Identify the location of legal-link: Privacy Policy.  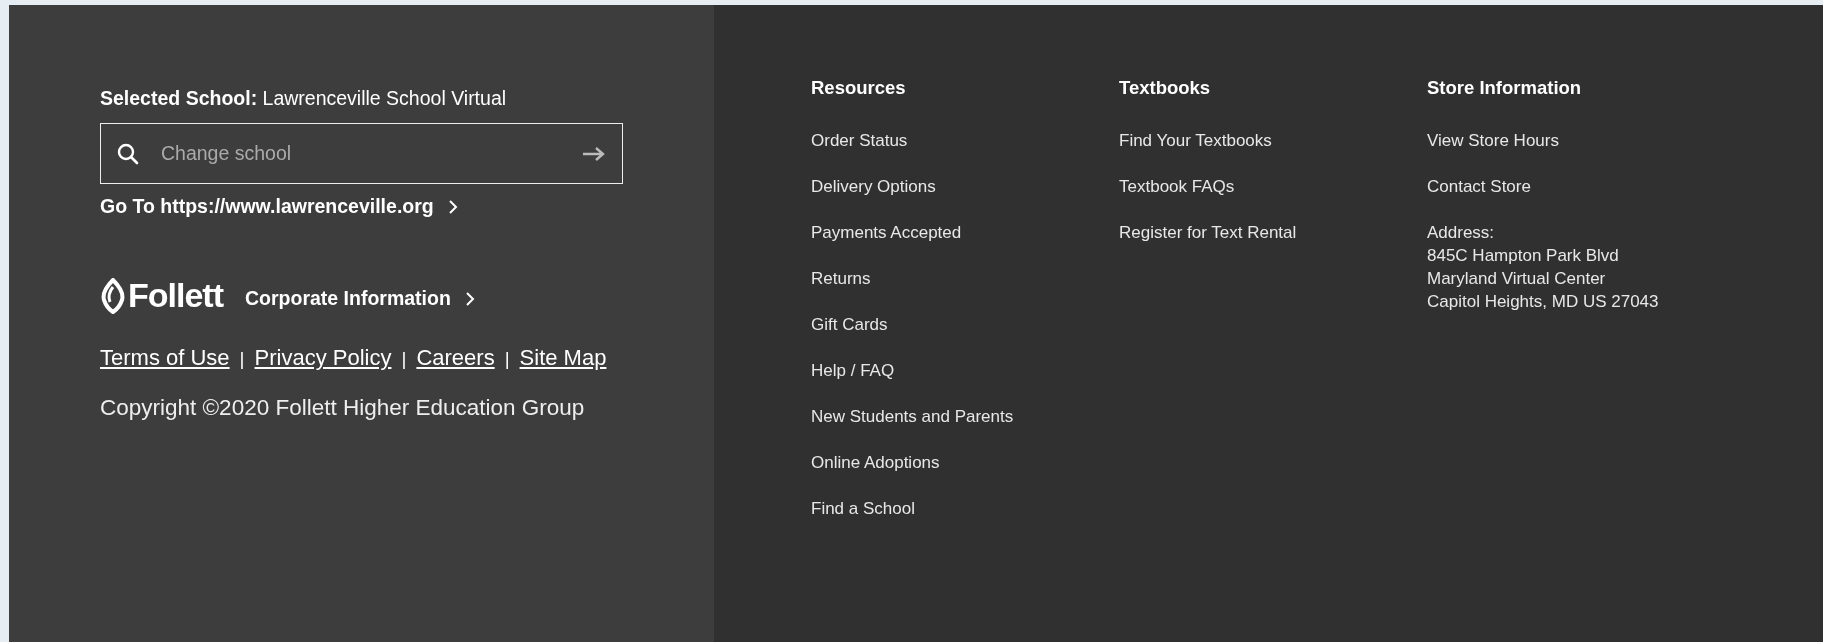
(323, 358).